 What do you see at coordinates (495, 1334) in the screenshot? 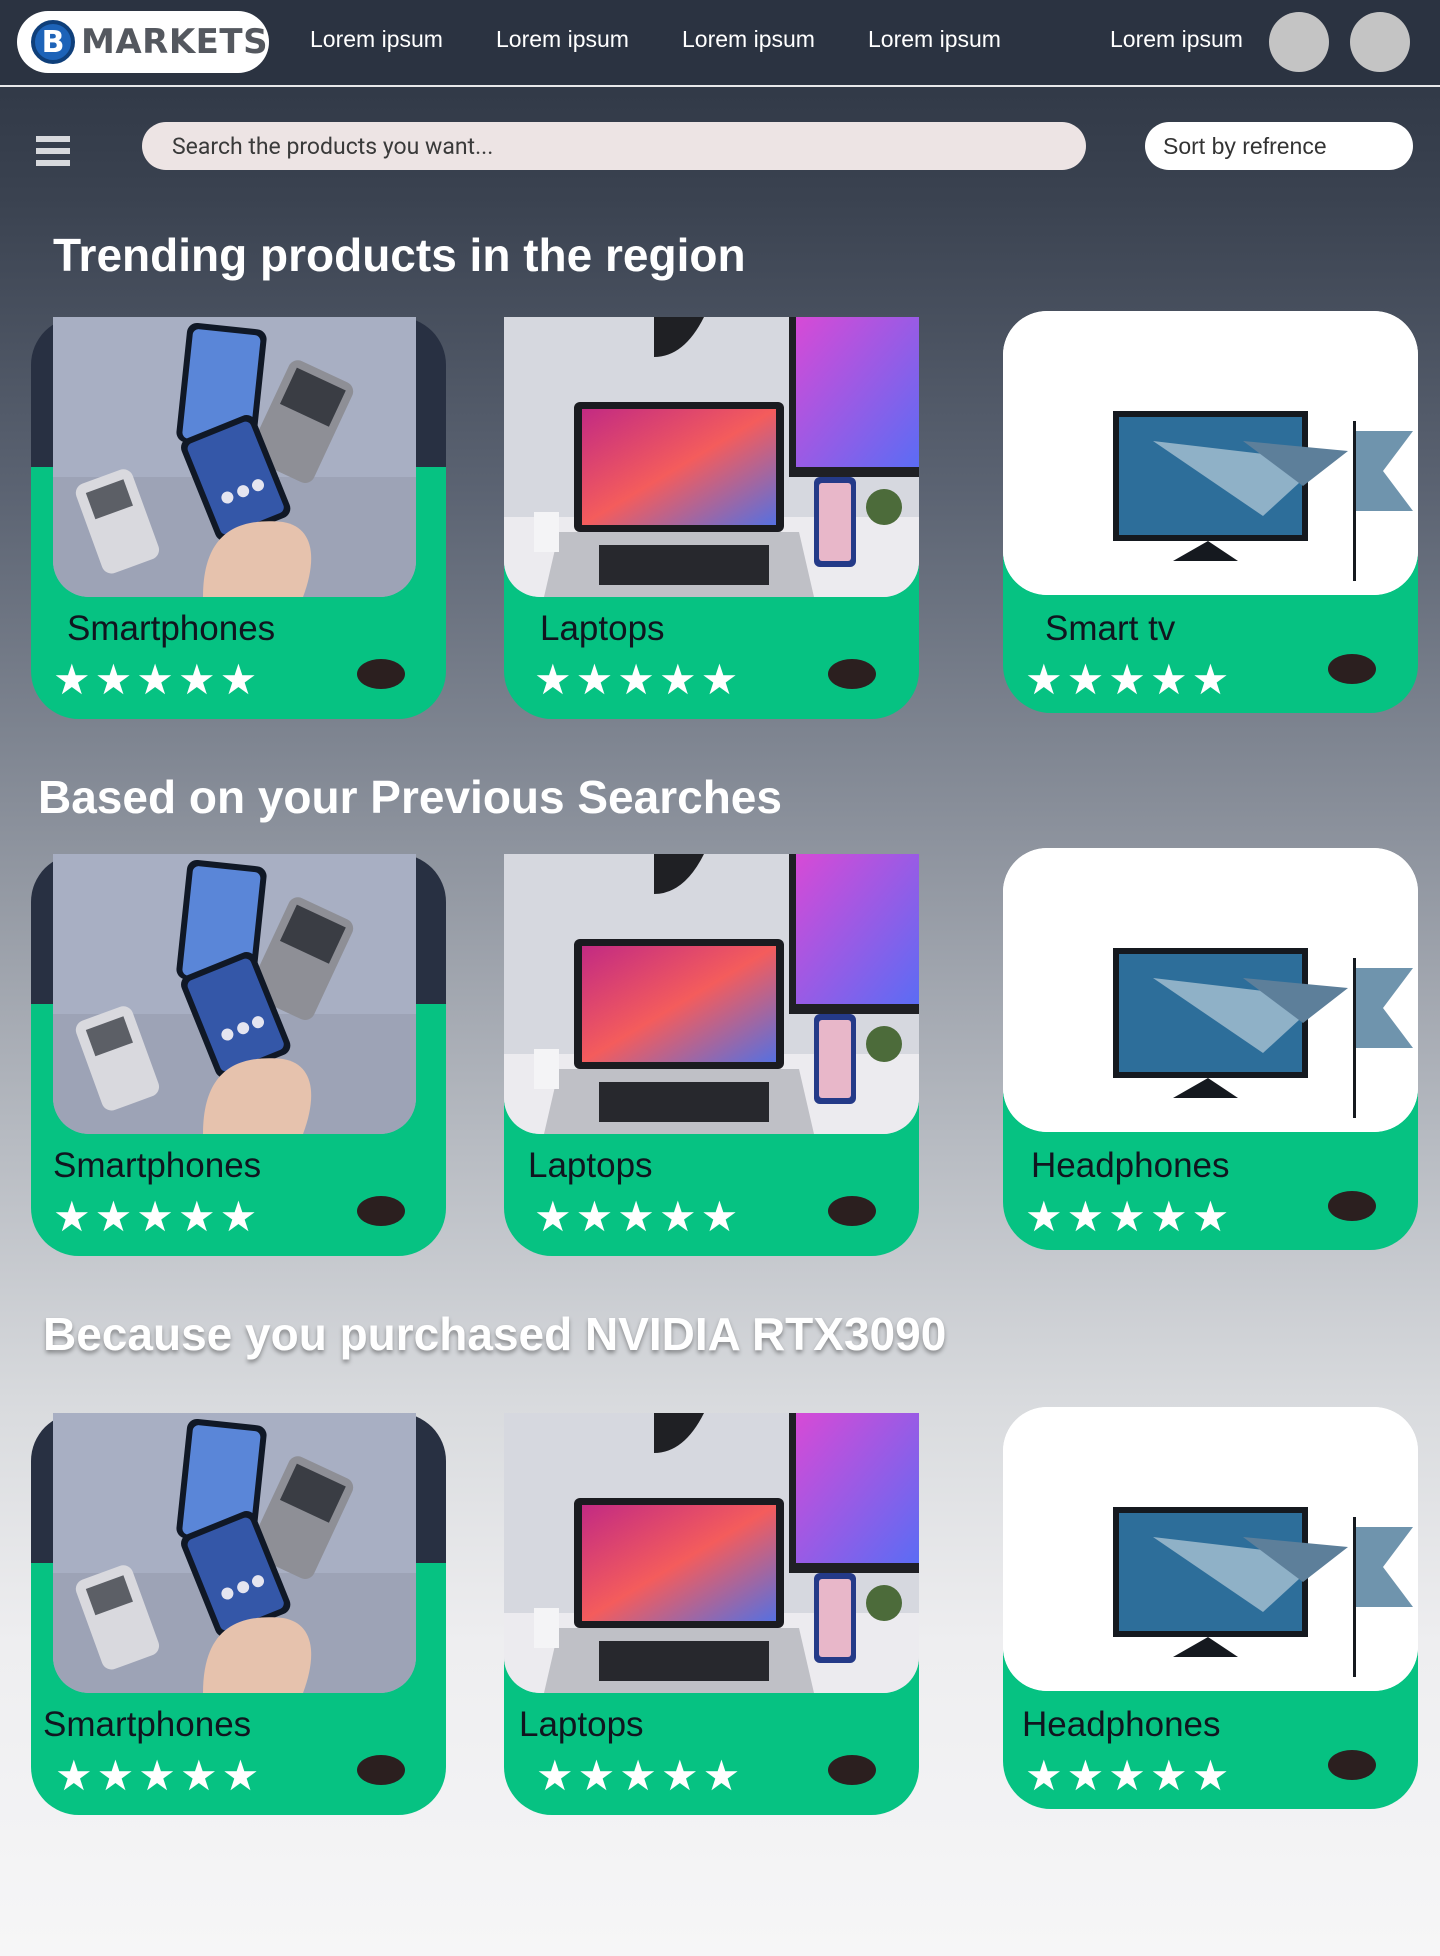
I see `section-title-because-purchased: Because you purchased NVIDIA RTX3090` at bounding box center [495, 1334].